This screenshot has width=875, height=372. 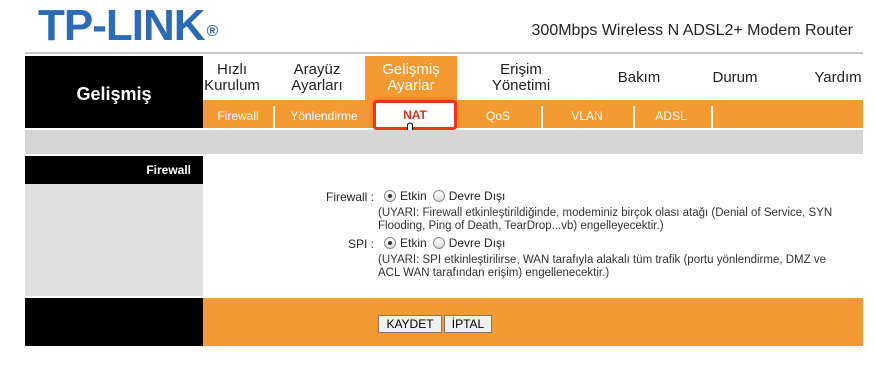 I want to click on spi-on-radio, so click(x=390, y=243).